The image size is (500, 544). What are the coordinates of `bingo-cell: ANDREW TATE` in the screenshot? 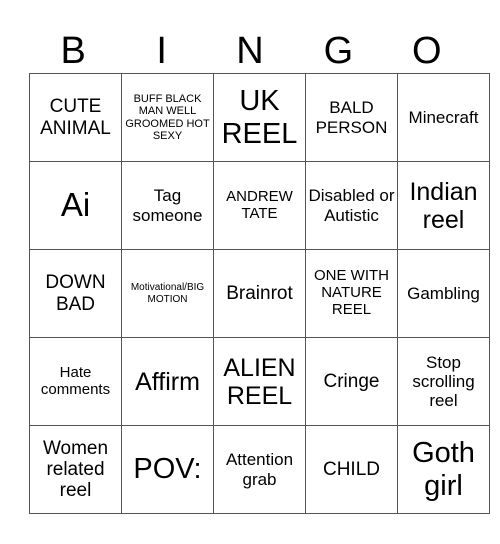 It's located at (259, 205).